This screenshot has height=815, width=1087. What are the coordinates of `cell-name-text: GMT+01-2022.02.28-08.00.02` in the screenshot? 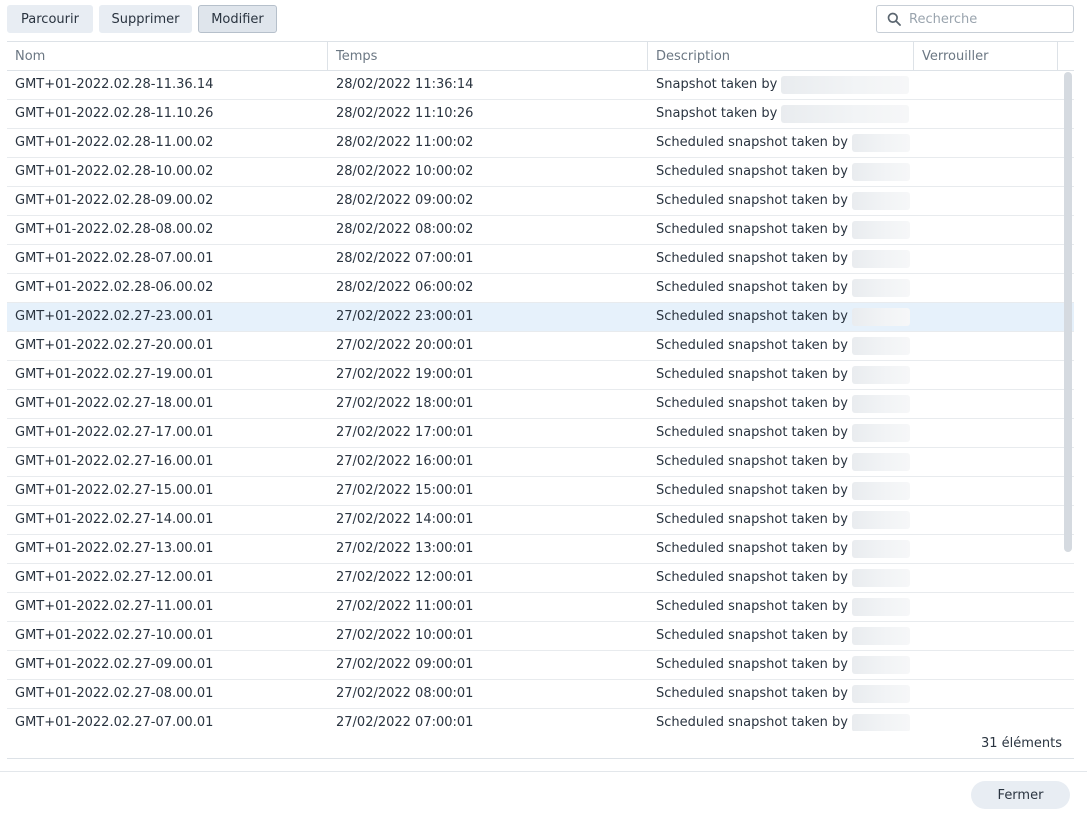 It's located at (114, 229).